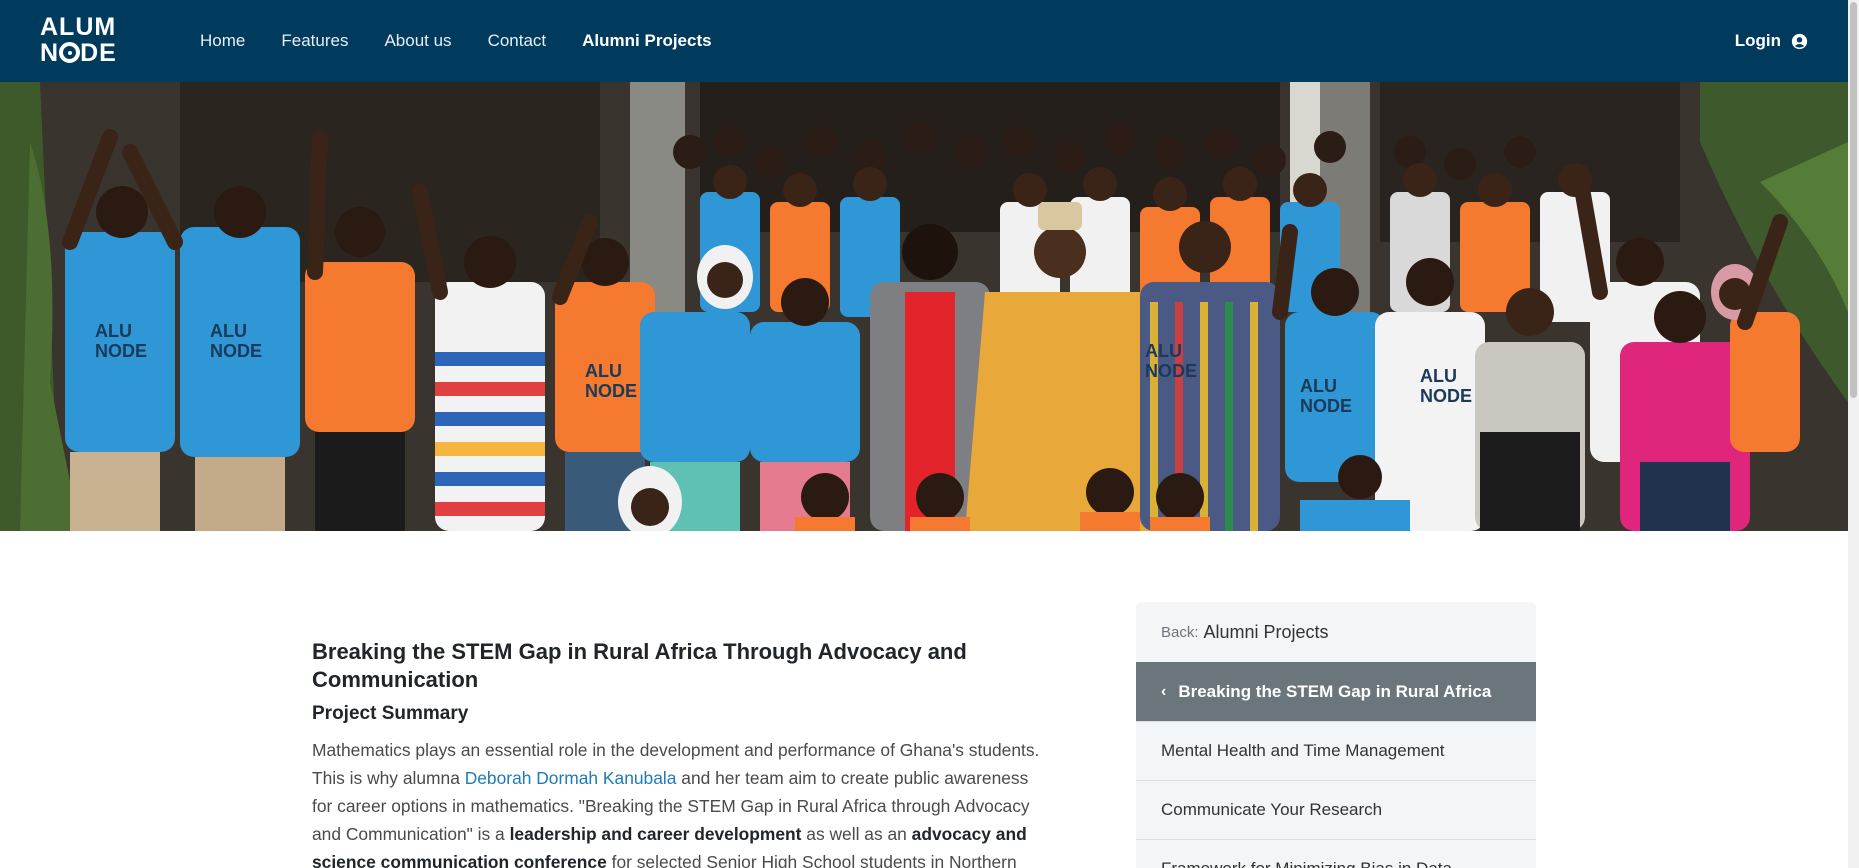  I want to click on login-button: Login, so click(1771, 41).